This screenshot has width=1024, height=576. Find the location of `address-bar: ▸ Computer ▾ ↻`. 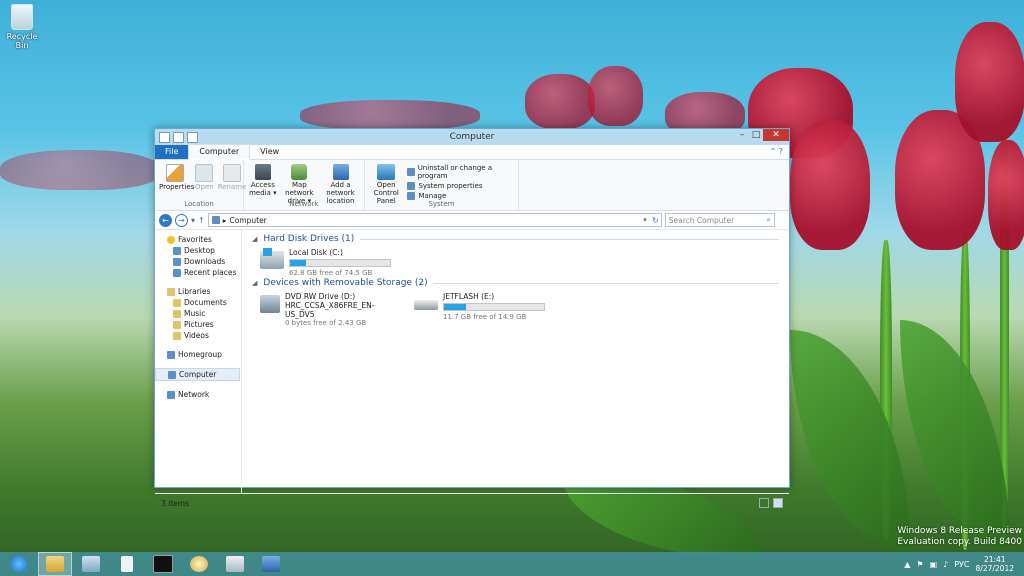

address-bar: ▸ Computer ▾ ↻ is located at coordinates (434, 220).